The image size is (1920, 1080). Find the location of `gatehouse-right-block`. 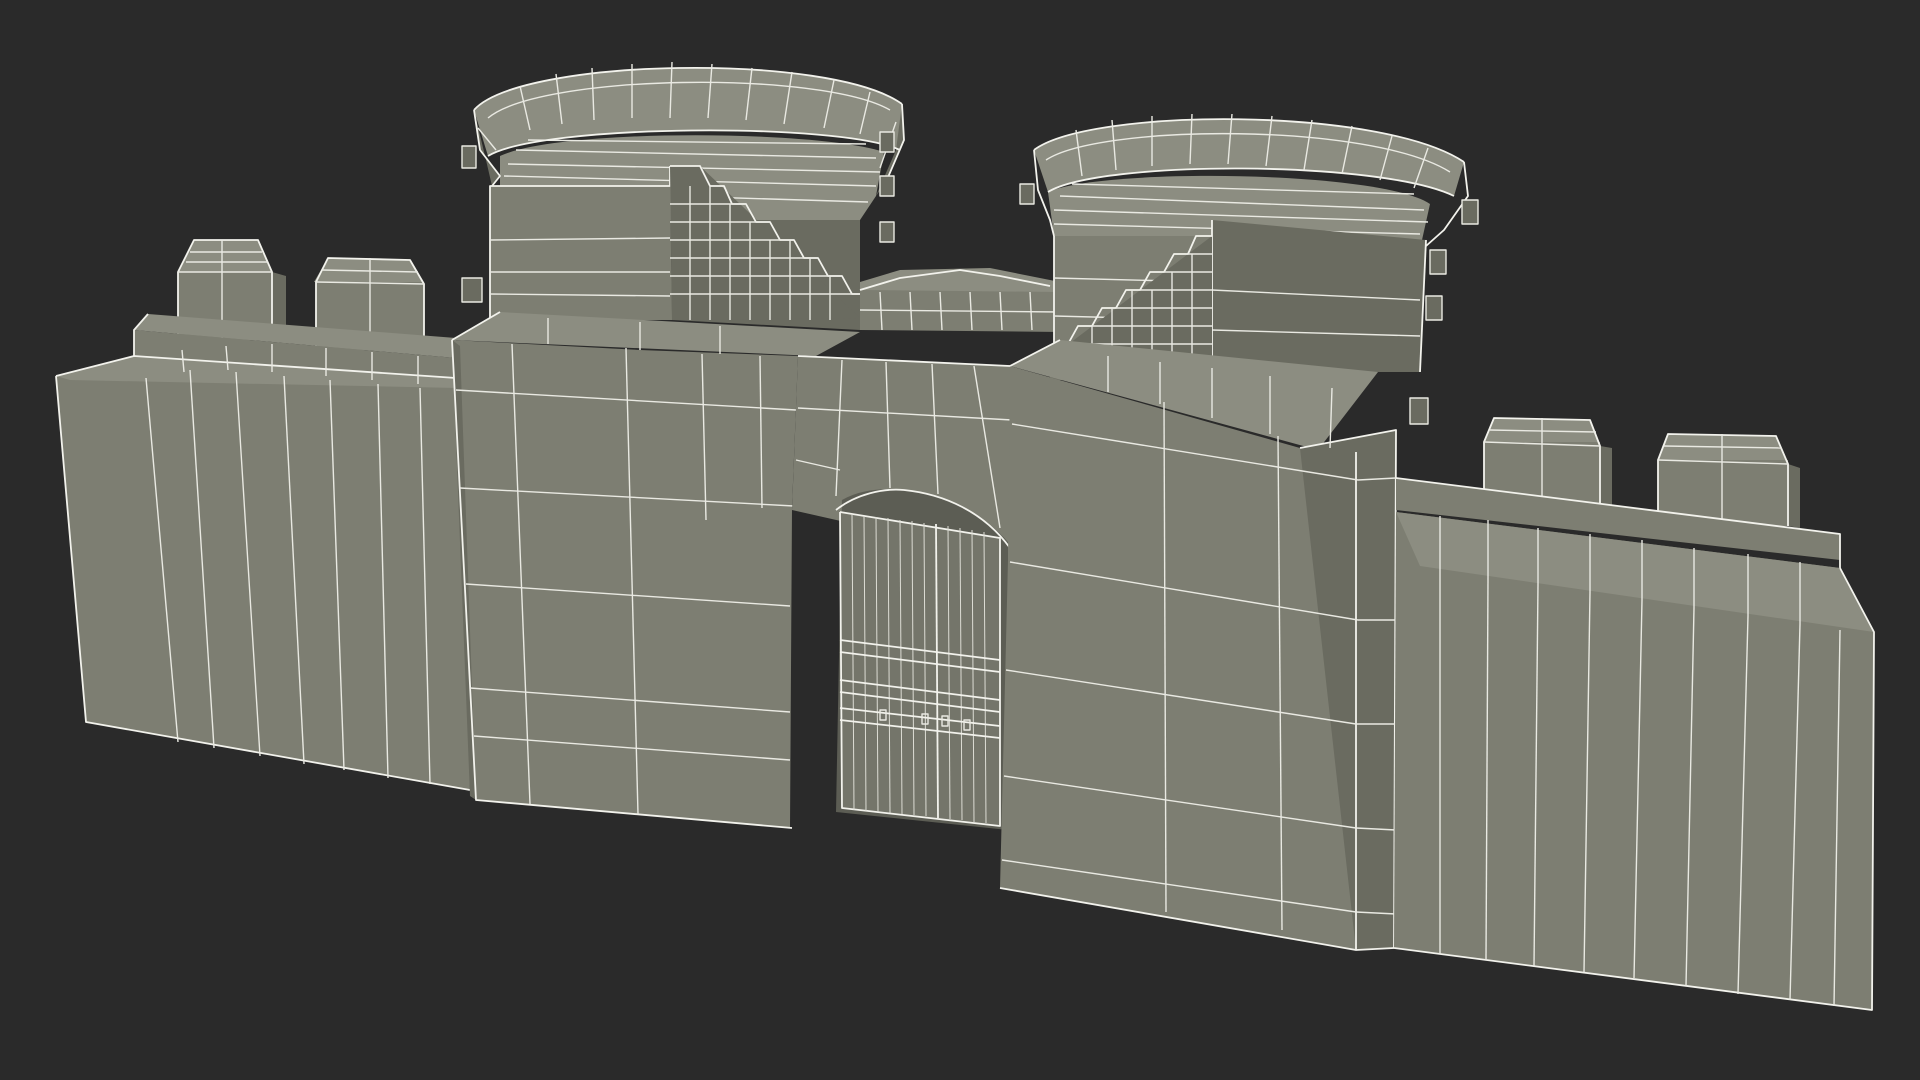

gatehouse-right-block is located at coordinates (1198, 645).